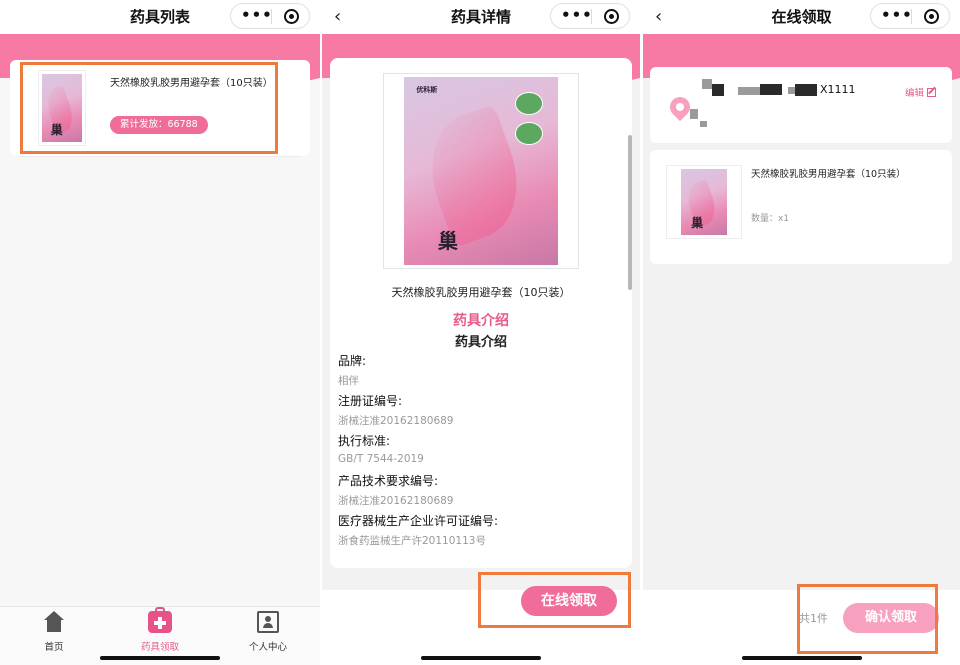 The width and height of the screenshot is (960, 665). I want to click on attr-brand-label: 品牌:, so click(352, 361).